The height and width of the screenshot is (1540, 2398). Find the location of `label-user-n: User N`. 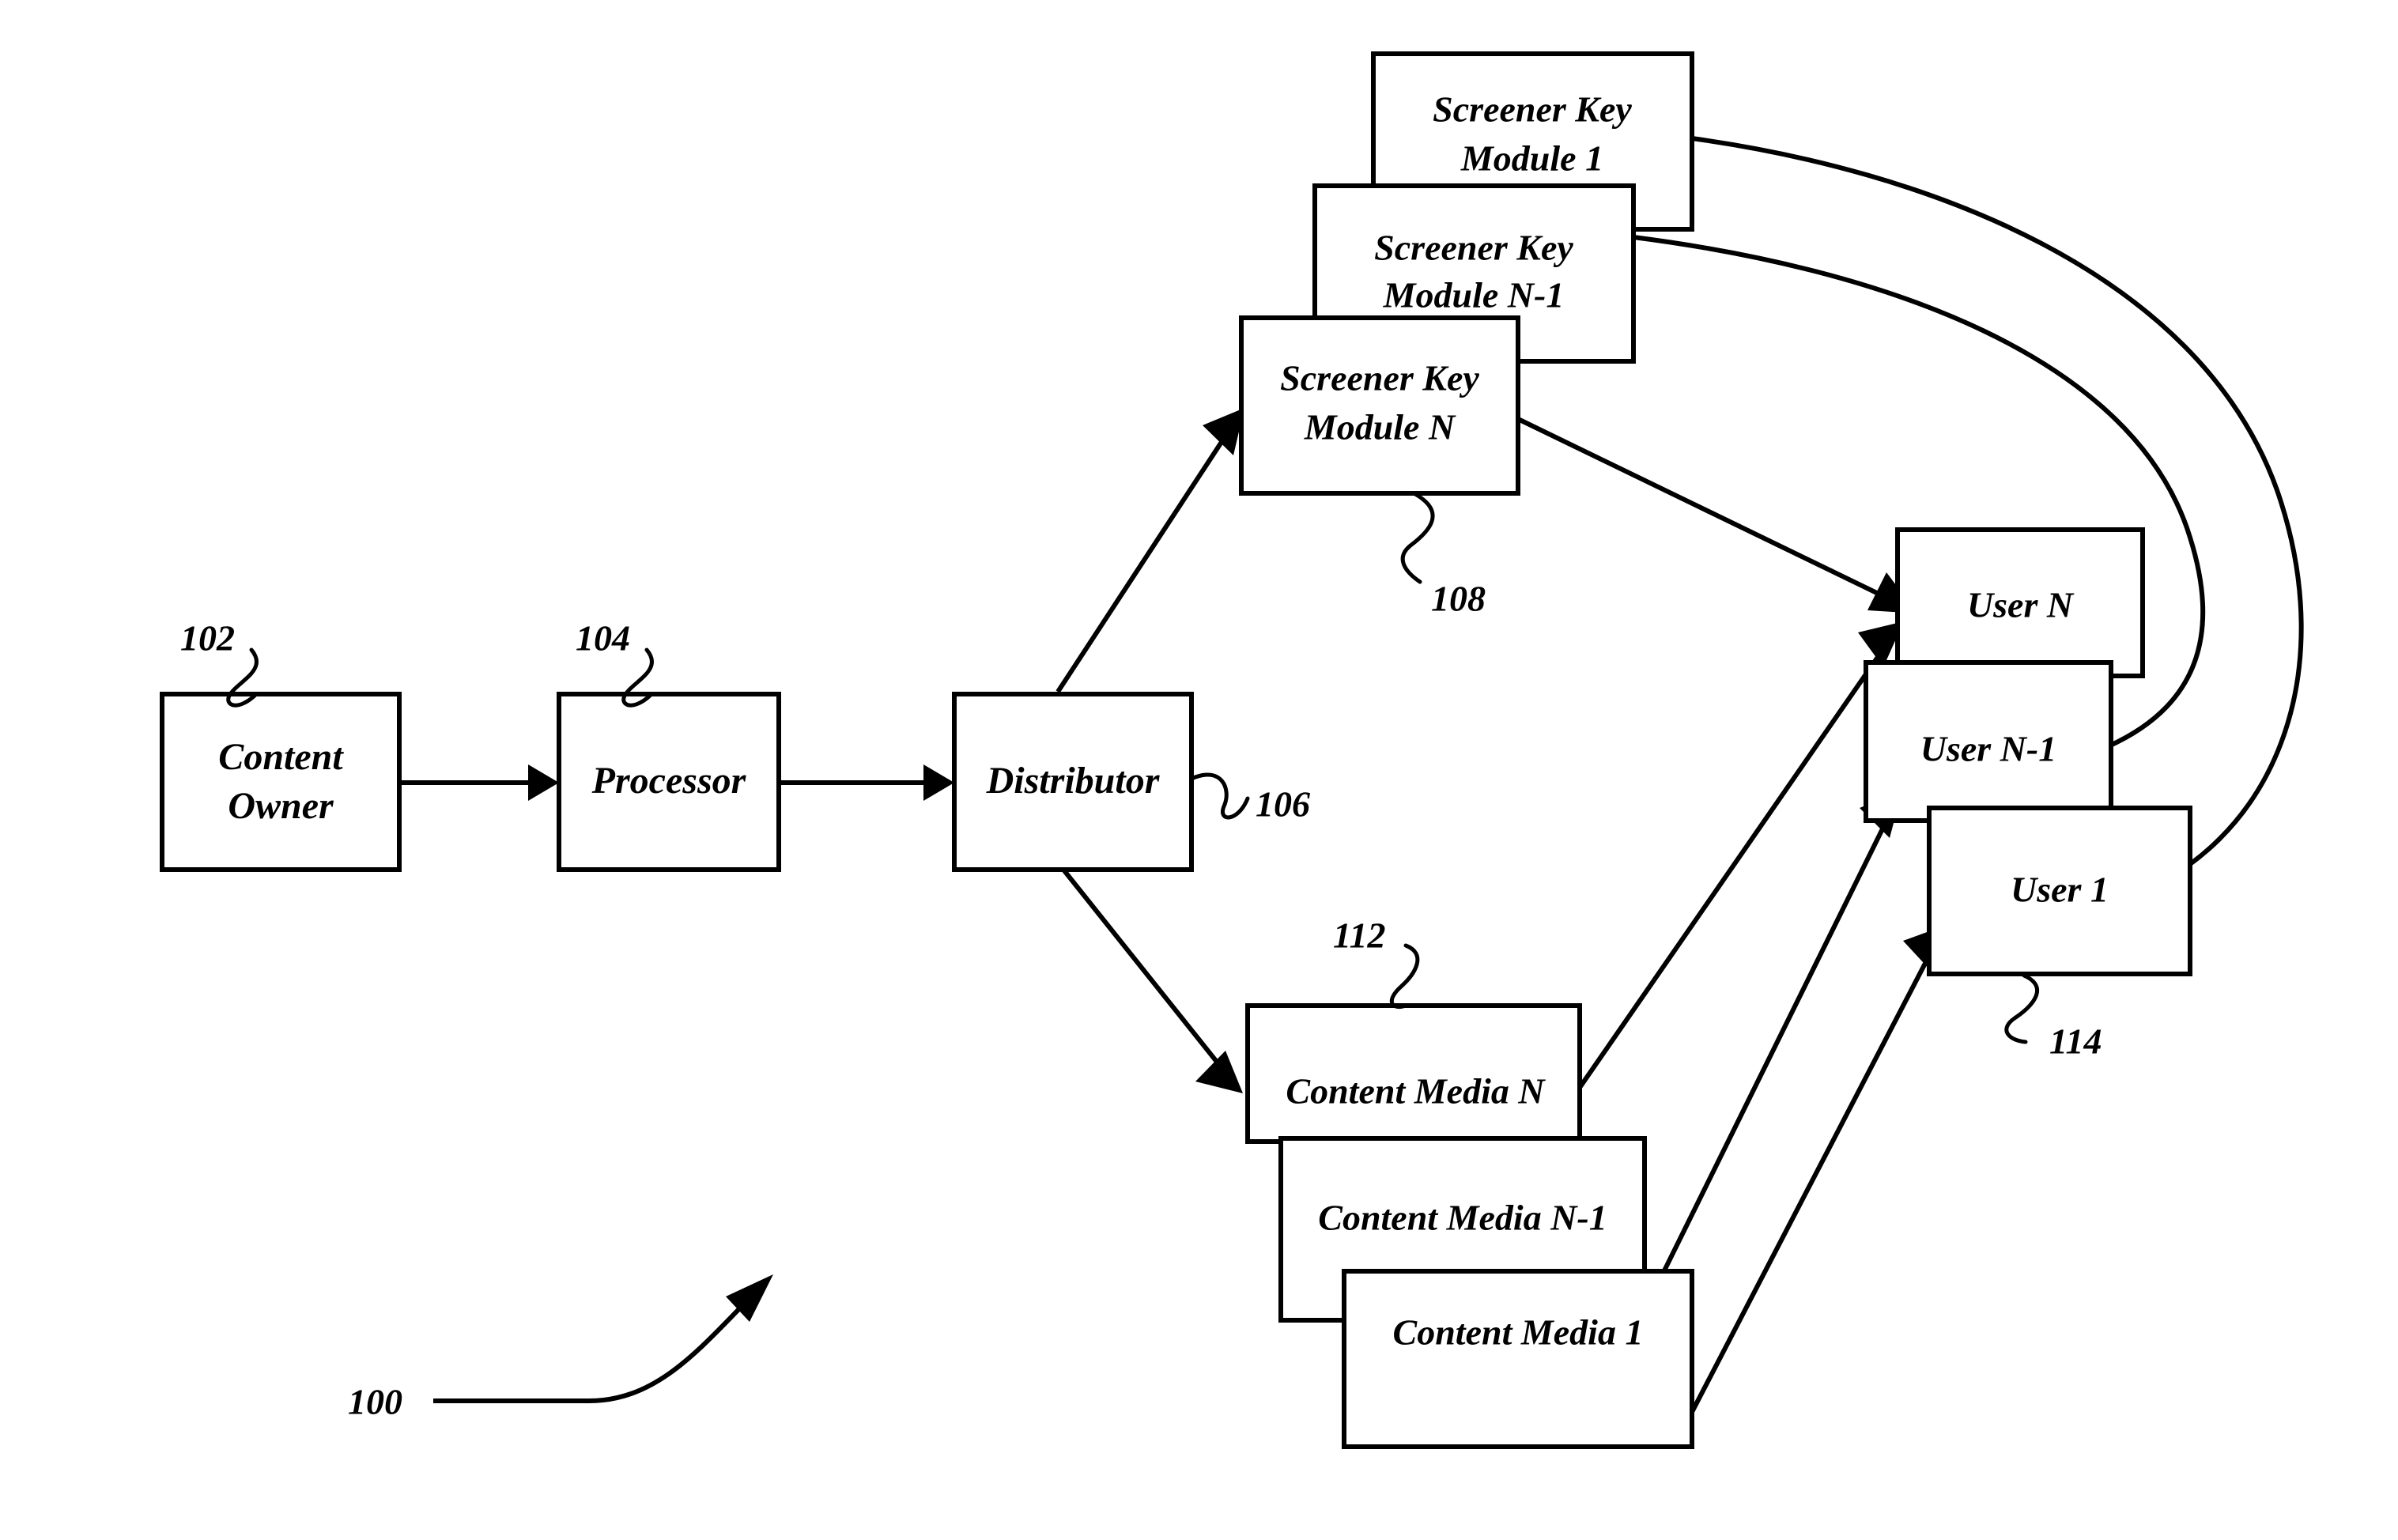

label-user-n: User N is located at coordinates (2021, 605).